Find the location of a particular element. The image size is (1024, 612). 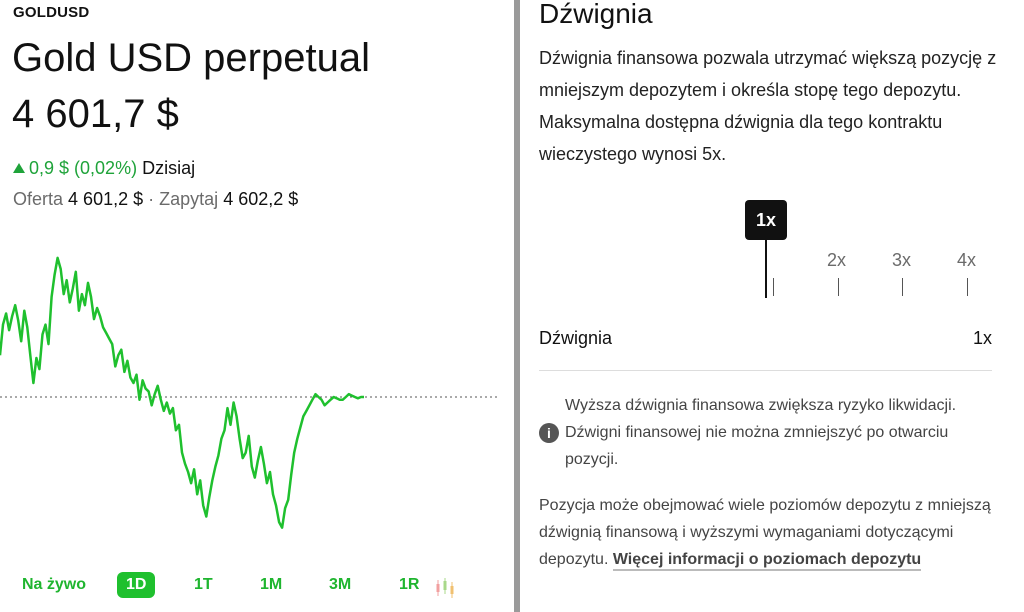

info-icon: i is located at coordinates (549, 433).